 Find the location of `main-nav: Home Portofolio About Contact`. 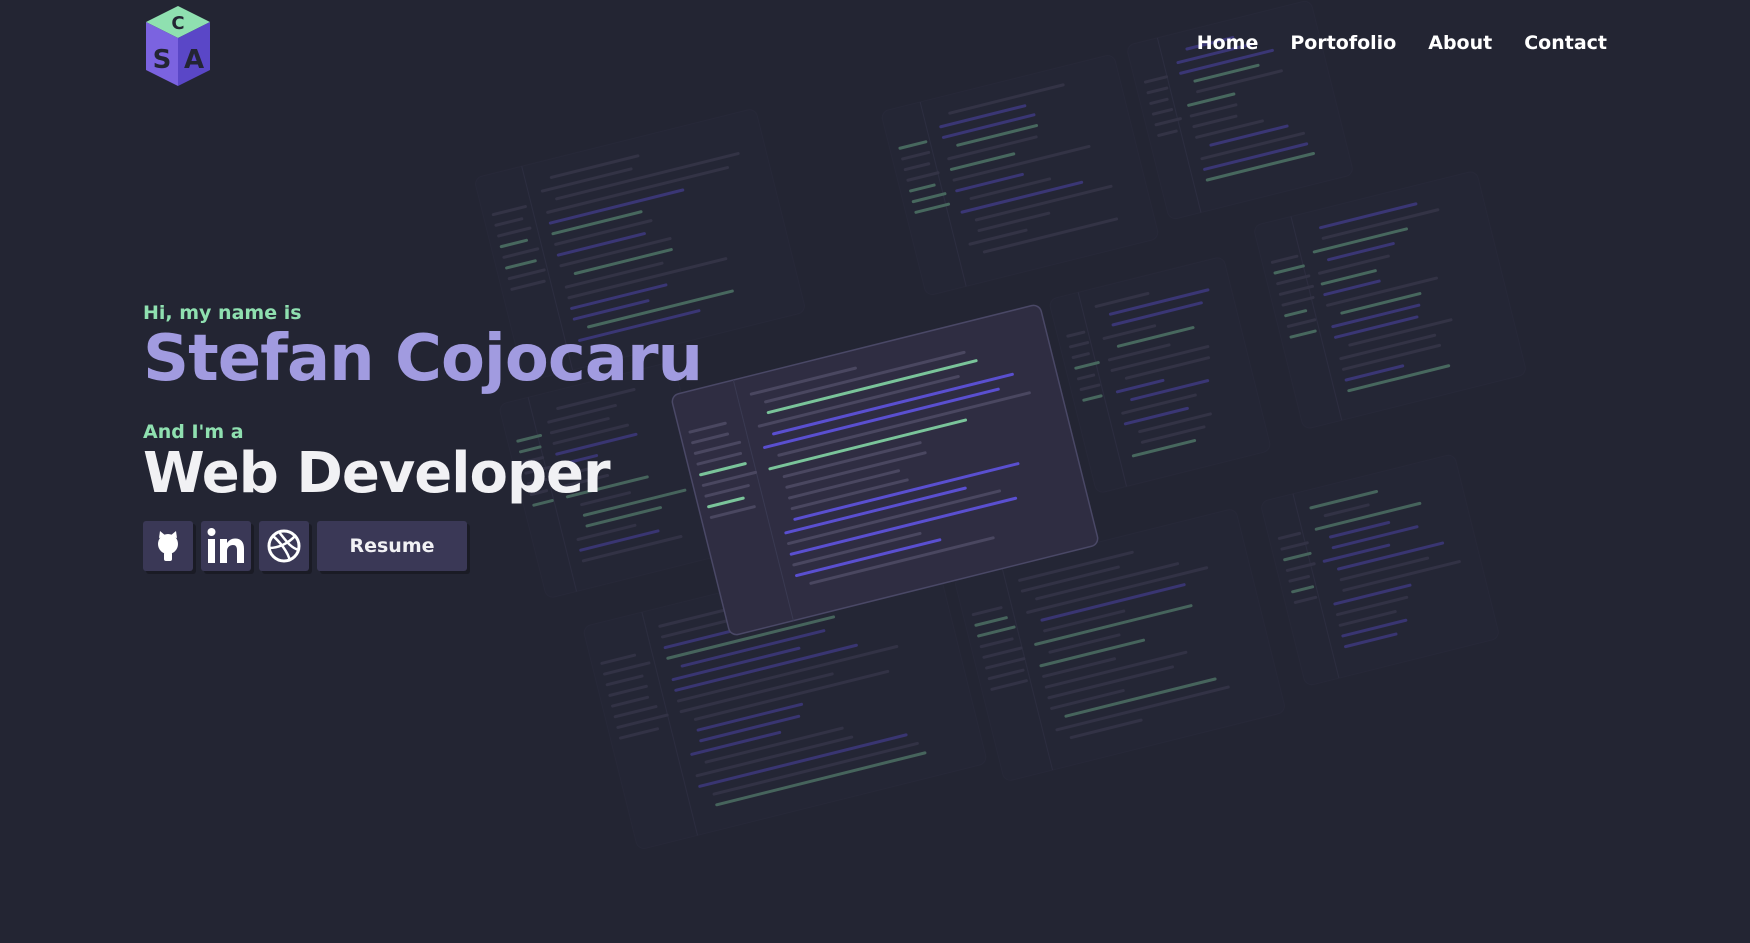

main-nav: Home Portofolio About Contact is located at coordinates (1402, 43).